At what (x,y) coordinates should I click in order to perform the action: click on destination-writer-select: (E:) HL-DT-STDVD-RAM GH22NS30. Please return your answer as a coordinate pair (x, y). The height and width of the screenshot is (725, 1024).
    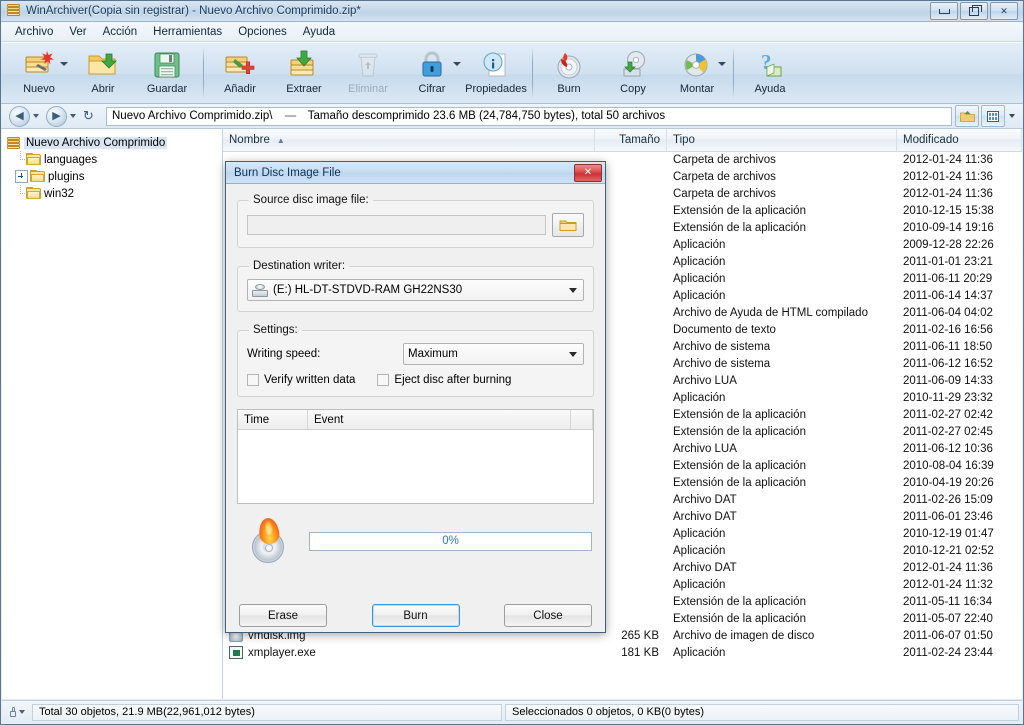
    Looking at the image, I should click on (415, 290).